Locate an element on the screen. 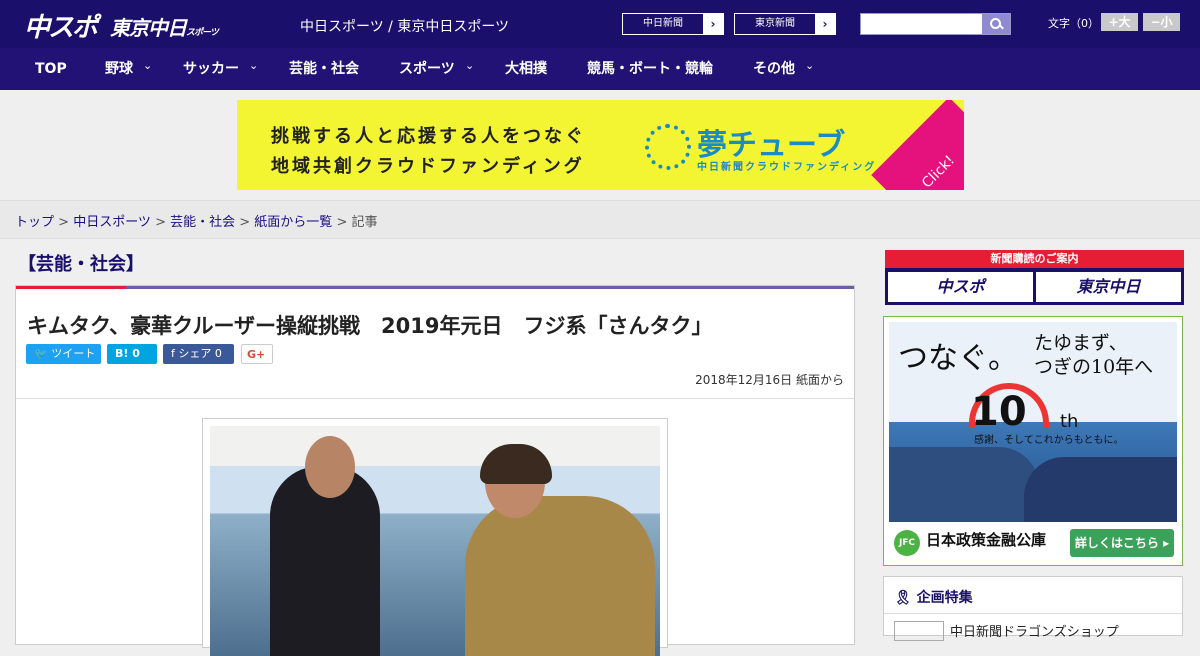 The image size is (1200, 656). breadcrumb-paper-list: 紙面から一覧 is located at coordinates (293, 222).